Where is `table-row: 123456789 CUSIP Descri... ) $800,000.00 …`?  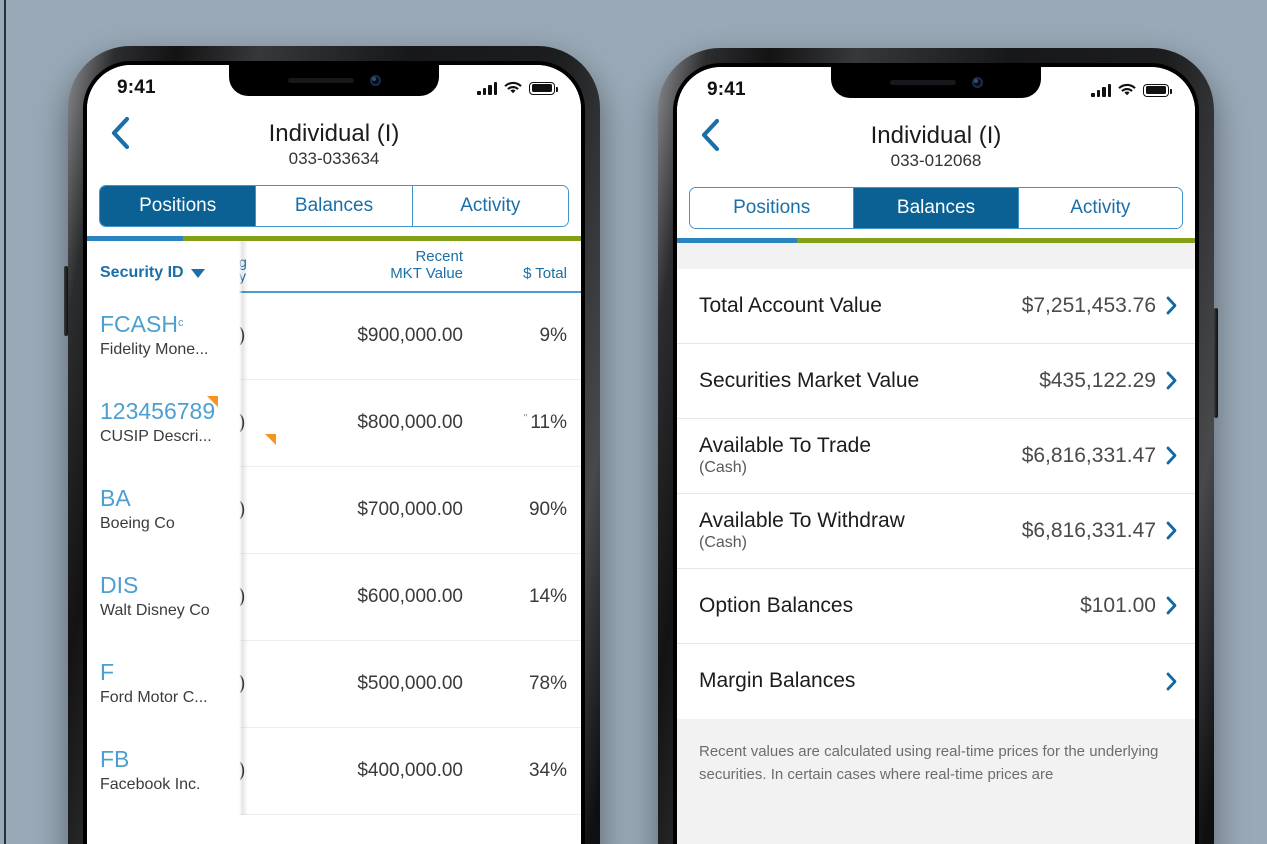 table-row: 123456789 CUSIP Descri... ) $800,000.00 … is located at coordinates (334, 423).